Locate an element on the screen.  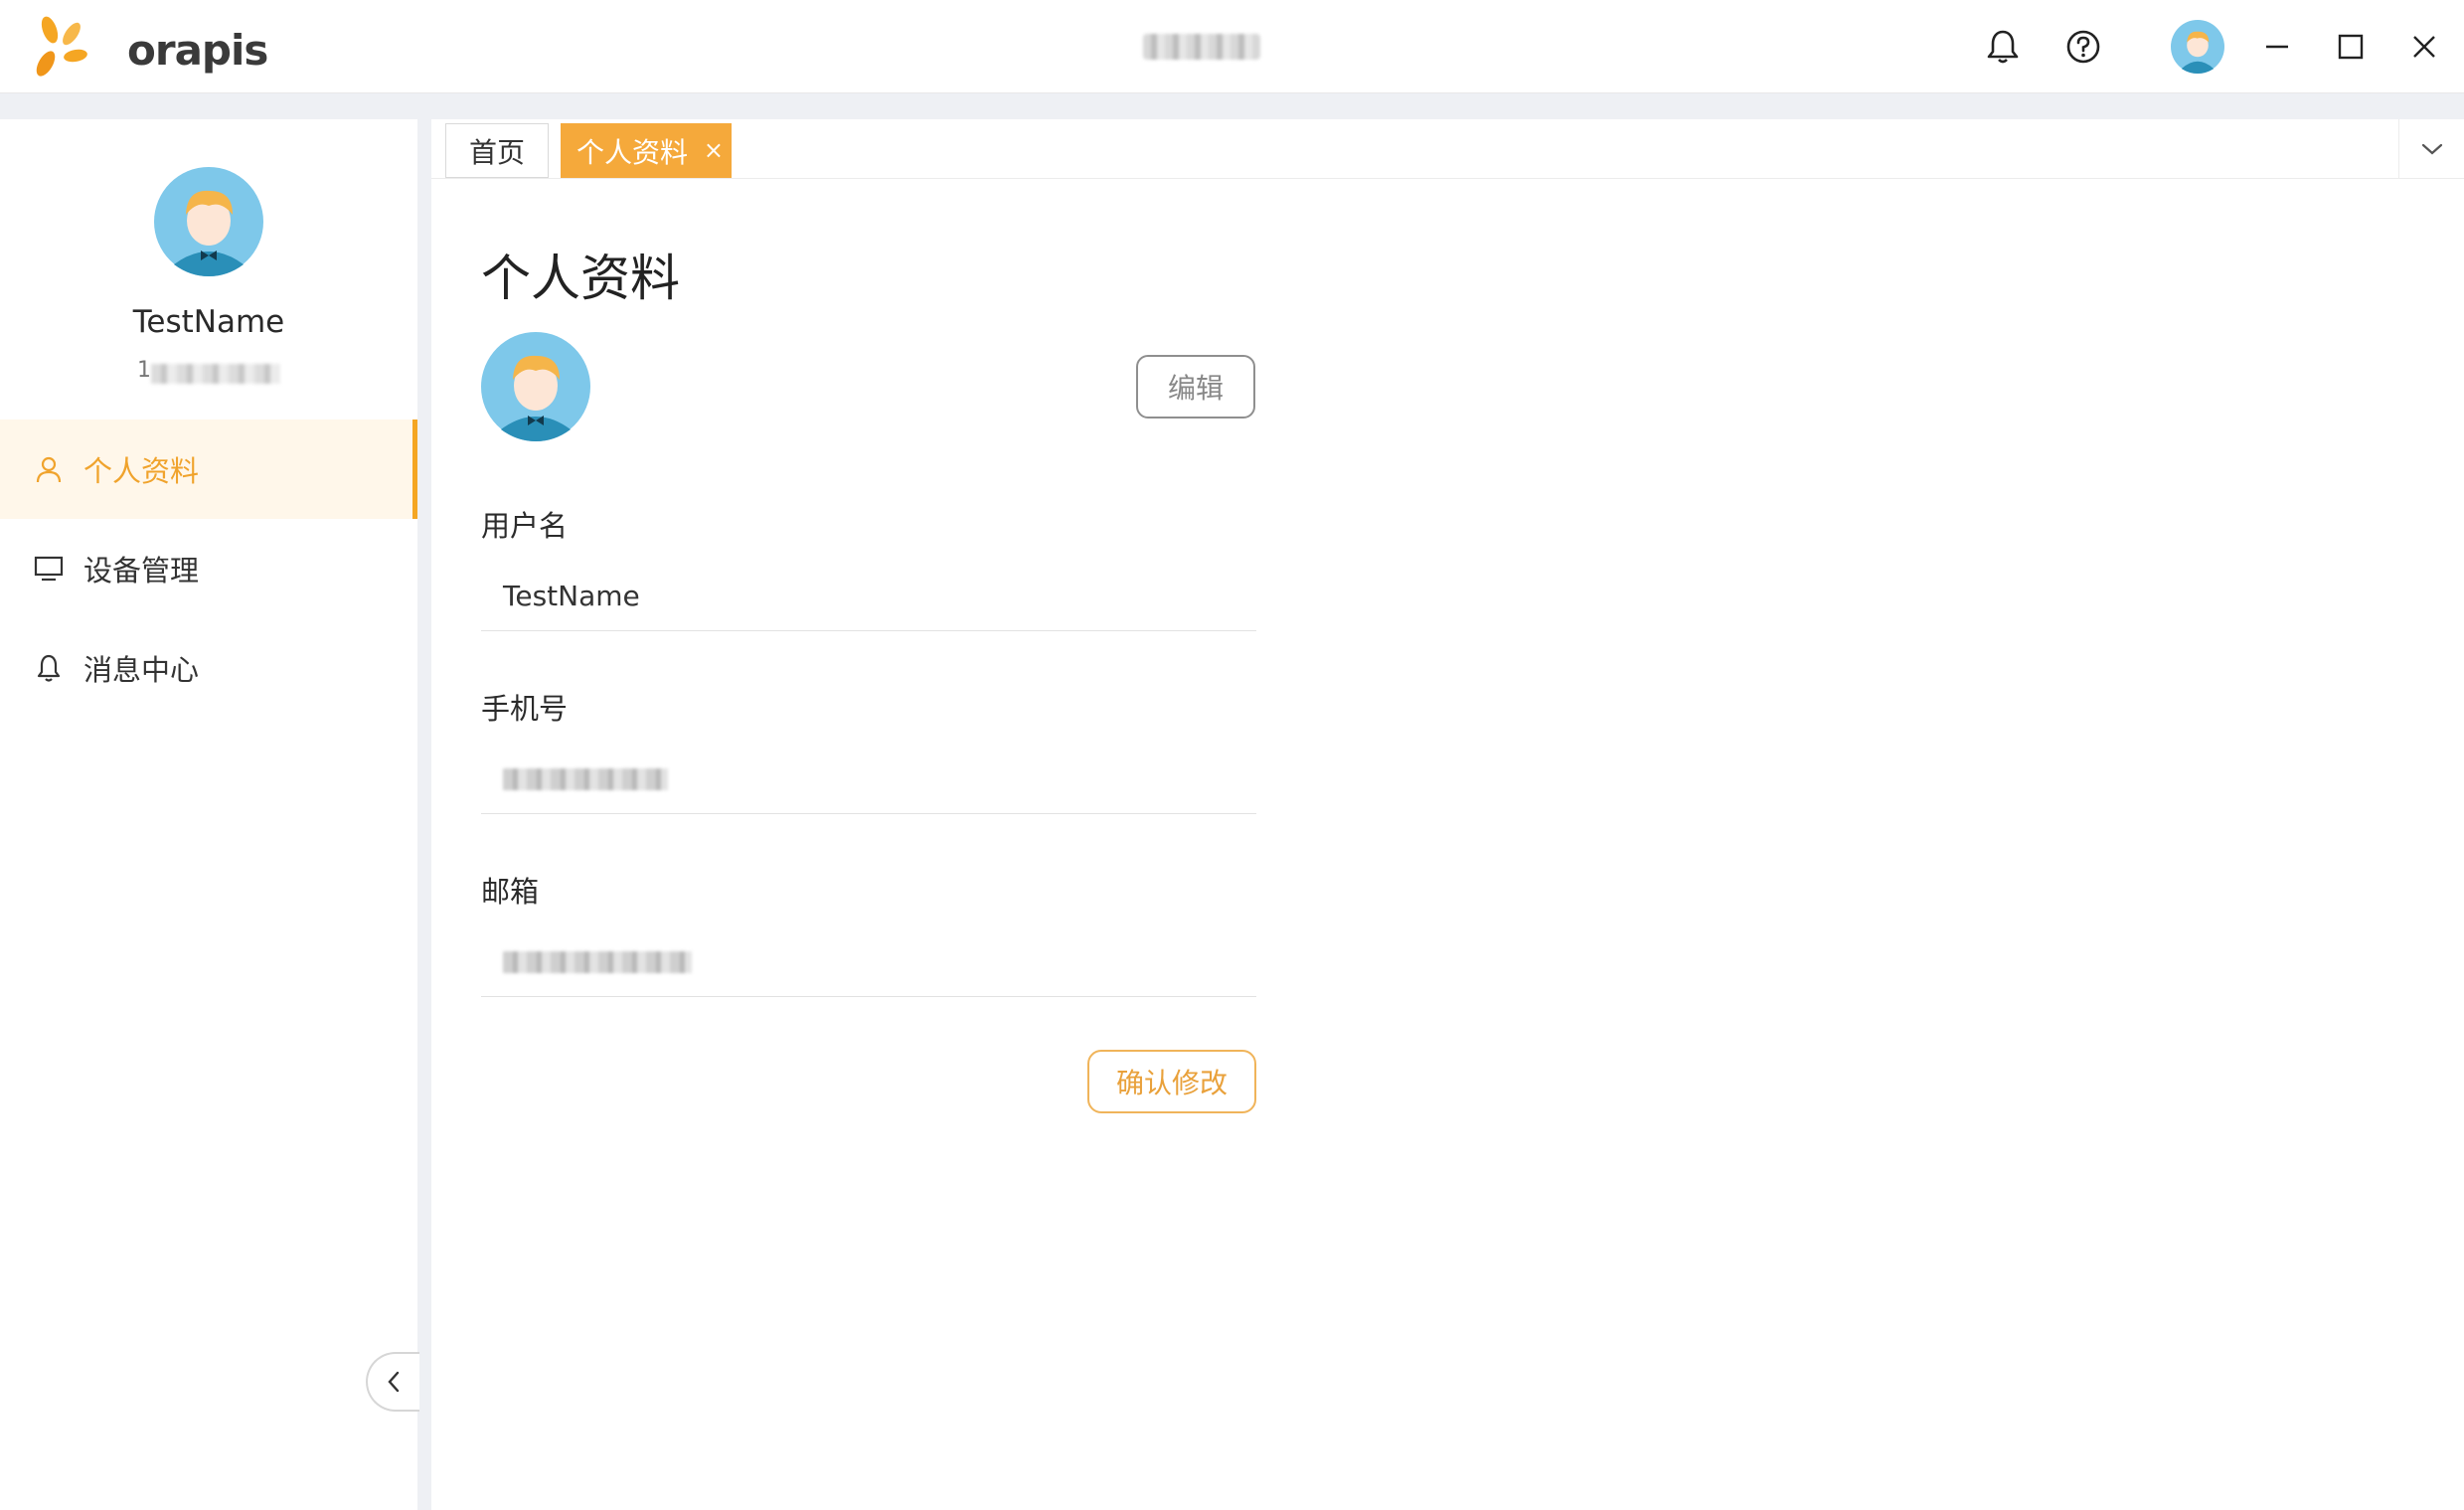
username-value: TestName is located at coordinates (571, 596).